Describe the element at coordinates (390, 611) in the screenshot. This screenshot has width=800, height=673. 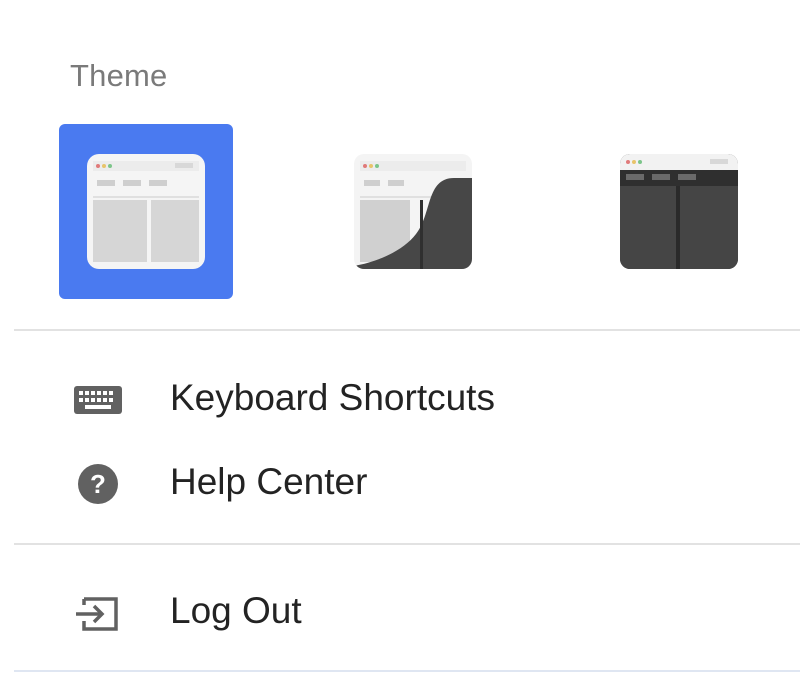
I see `menu-item-log-out: Log Out` at that location.